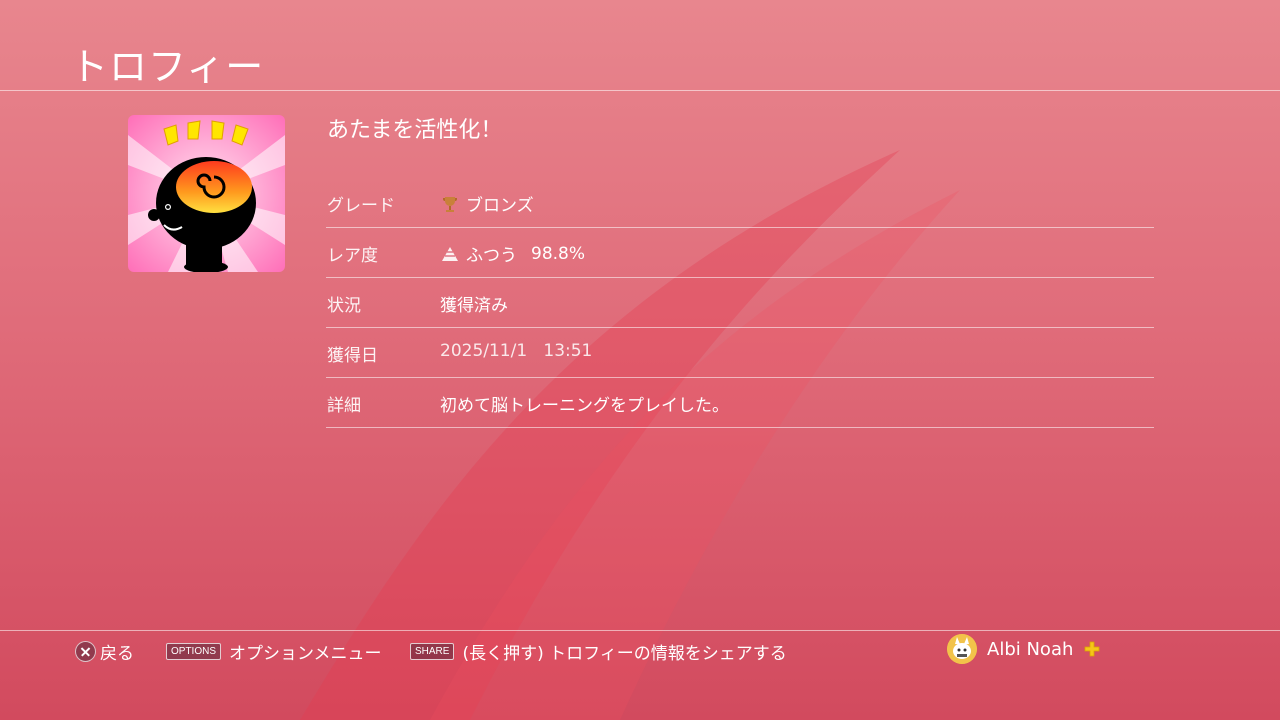 The height and width of the screenshot is (720, 1280). What do you see at coordinates (432, 651) in the screenshot?
I see `share-key-icon: SHARE` at bounding box center [432, 651].